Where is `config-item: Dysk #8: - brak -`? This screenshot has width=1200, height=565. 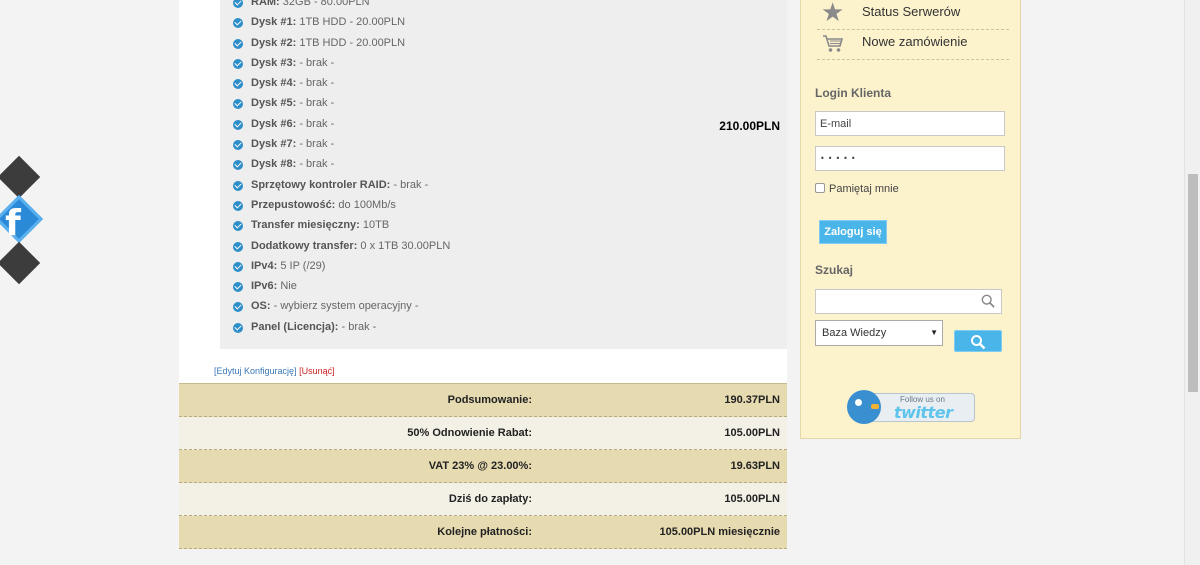 config-item: Dysk #8: - brak - is located at coordinates (341, 164).